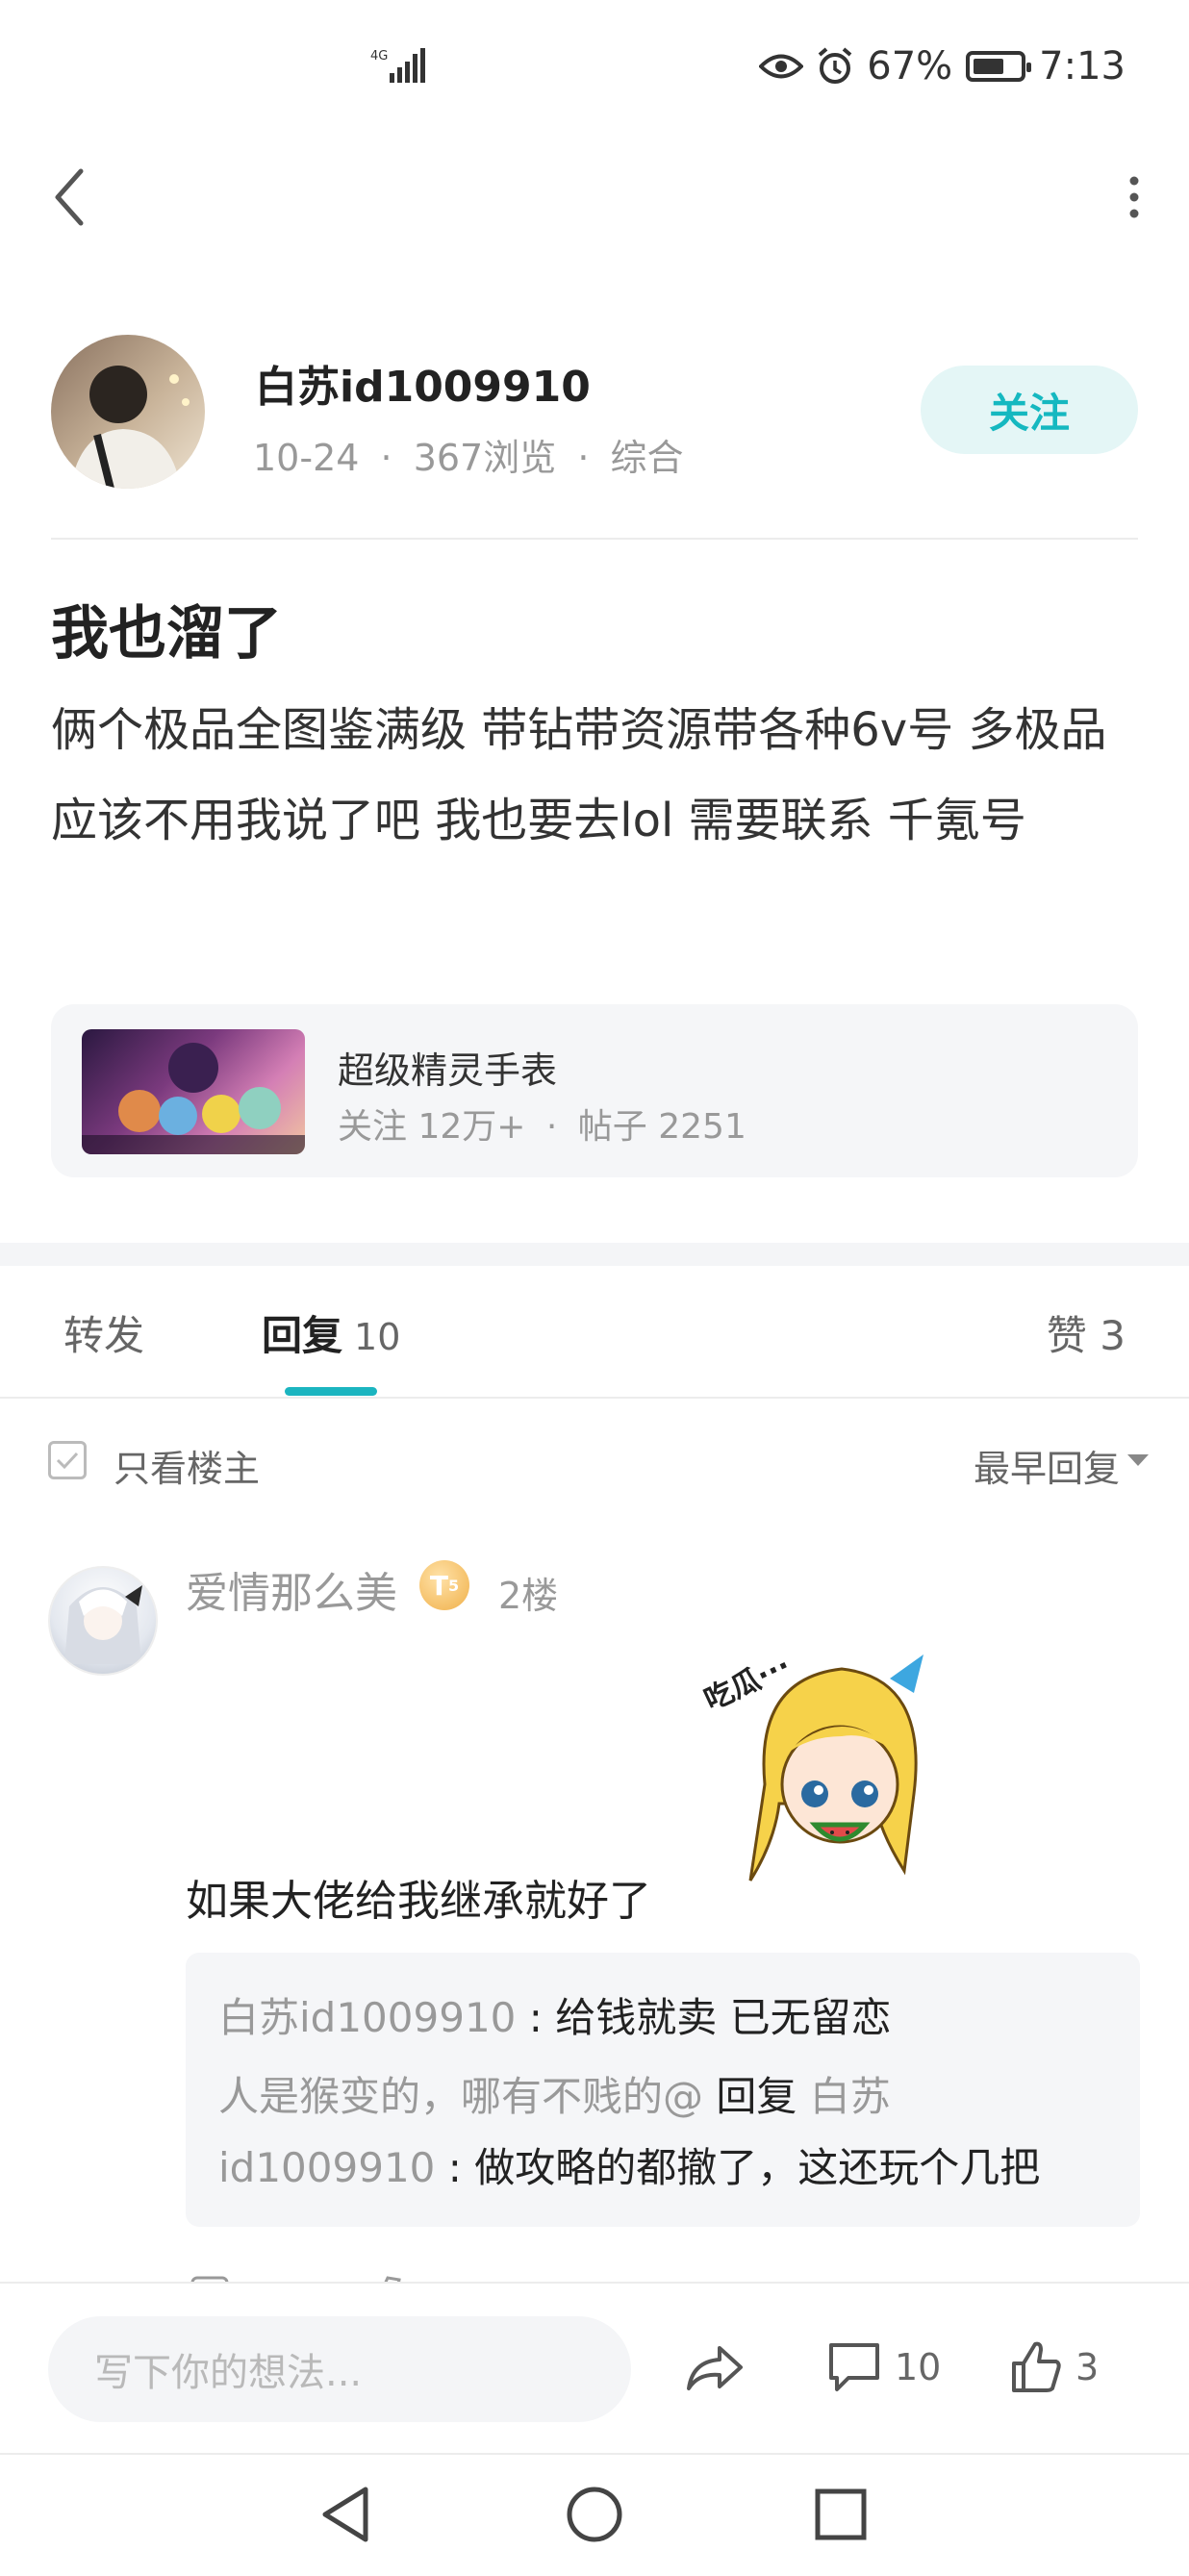 The image size is (1189, 2576). Describe the element at coordinates (1138, 1460) in the screenshot. I see `caret-down-icon` at that location.